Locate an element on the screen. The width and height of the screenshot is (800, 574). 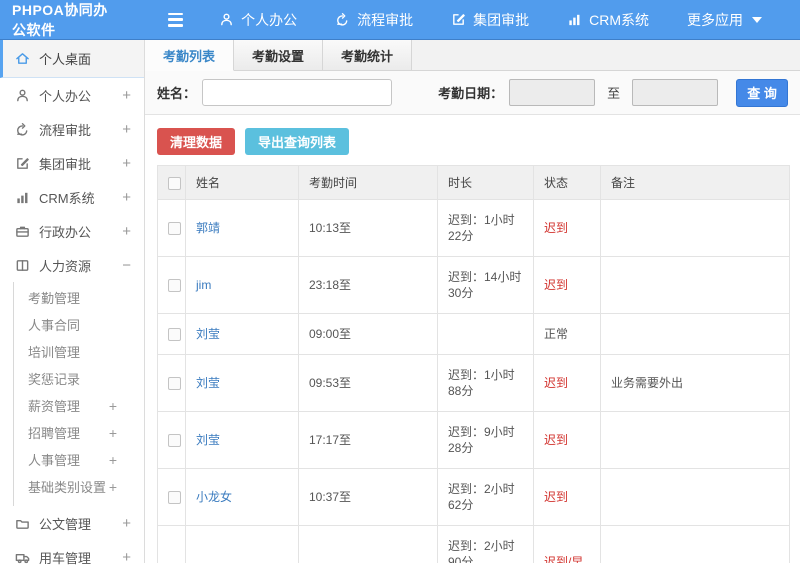
topnav-item-3: CRM系统 is located at coordinates (608, 20).